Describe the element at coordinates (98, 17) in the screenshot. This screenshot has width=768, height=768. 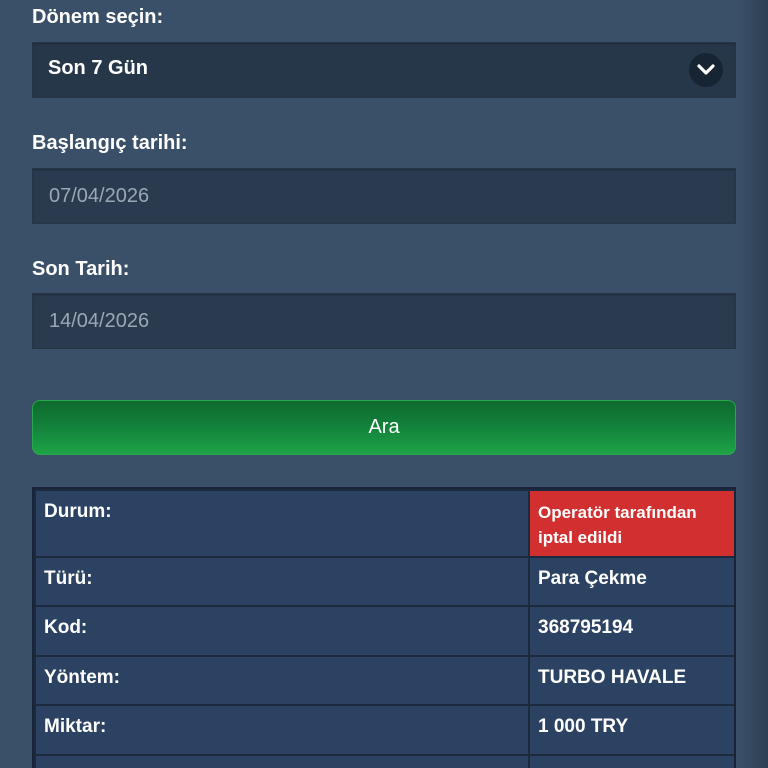
I see `period-label: Dönem seçin:` at that location.